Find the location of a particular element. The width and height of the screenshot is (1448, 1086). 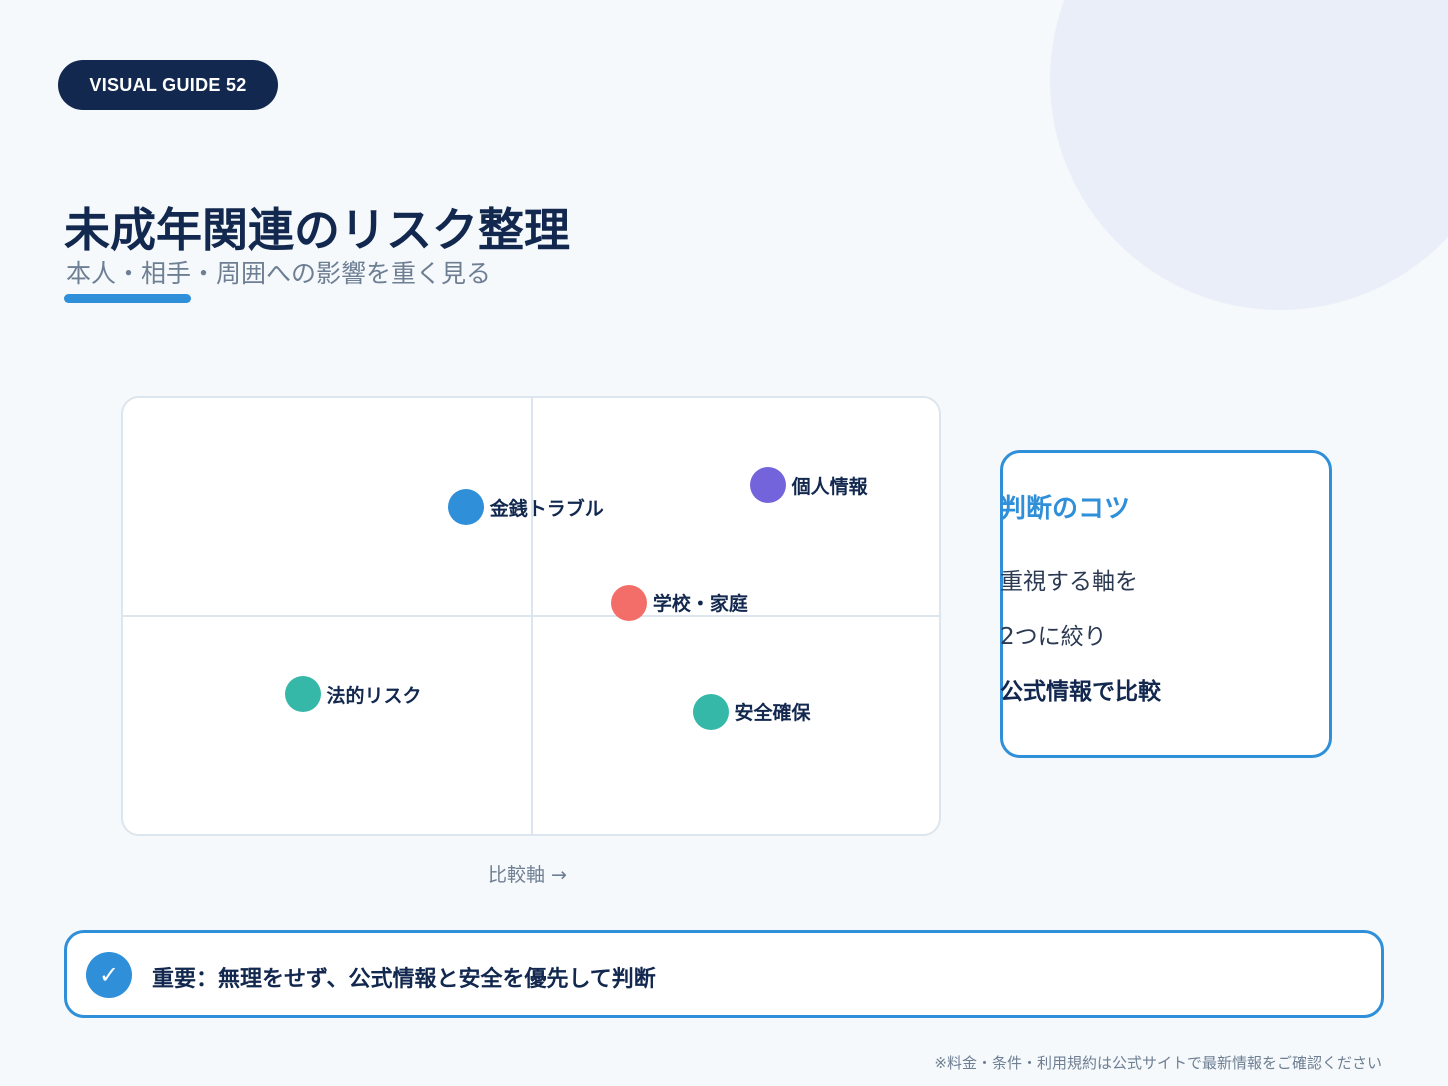

matrix-point: 金銭トラブル is located at coordinates (525, 507).